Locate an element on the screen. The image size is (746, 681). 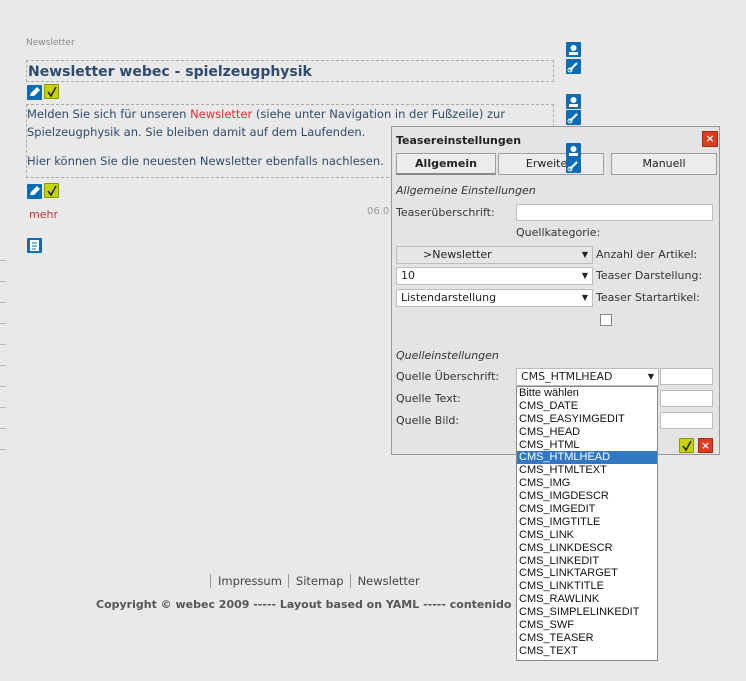
dropdown-option: CMS_TEXT is located at coordinates (587, 651).